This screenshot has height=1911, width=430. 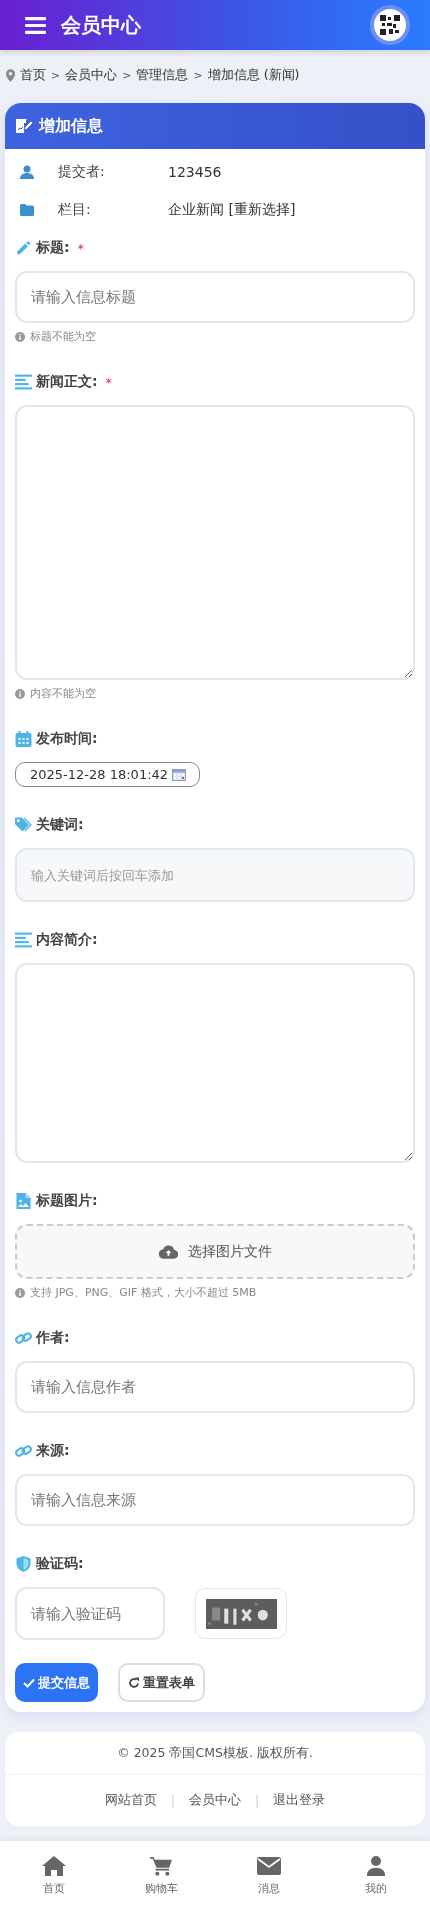 I want to click on user-icon, so click(x=27, y=172).